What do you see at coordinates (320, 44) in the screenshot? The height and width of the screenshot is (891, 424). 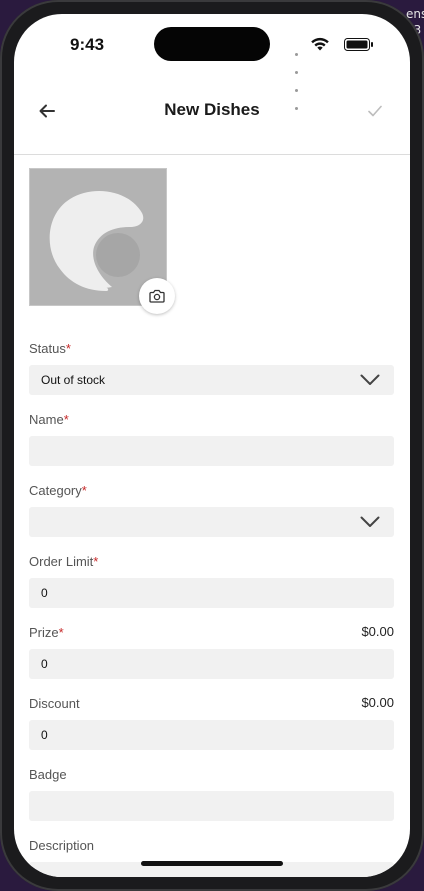 I see `wifi-icon` at bounding box center [320, 44].